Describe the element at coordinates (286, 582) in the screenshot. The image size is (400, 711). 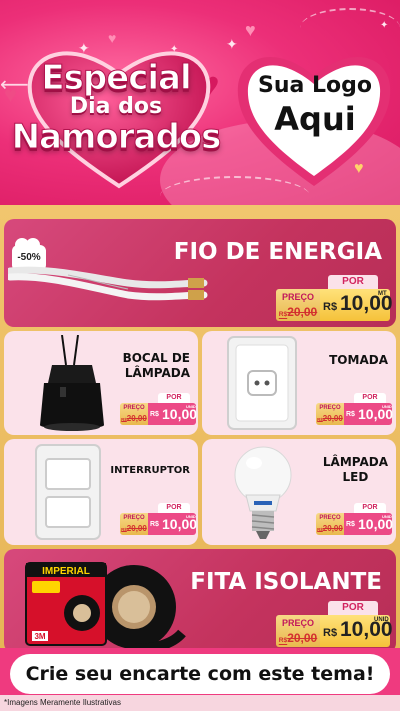
I see `product-name: FITA ISOLANTE` at that location.